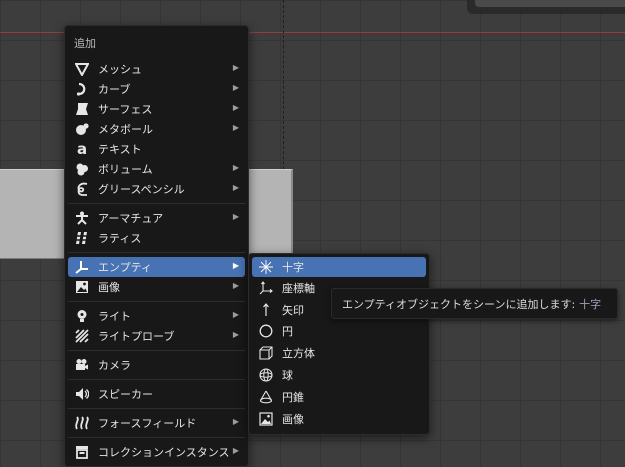 This screenshot has width=625, height=467. Describe the element at coordinates (266, 267) in the screenshot. I see `plain-axes-icon` at that location.